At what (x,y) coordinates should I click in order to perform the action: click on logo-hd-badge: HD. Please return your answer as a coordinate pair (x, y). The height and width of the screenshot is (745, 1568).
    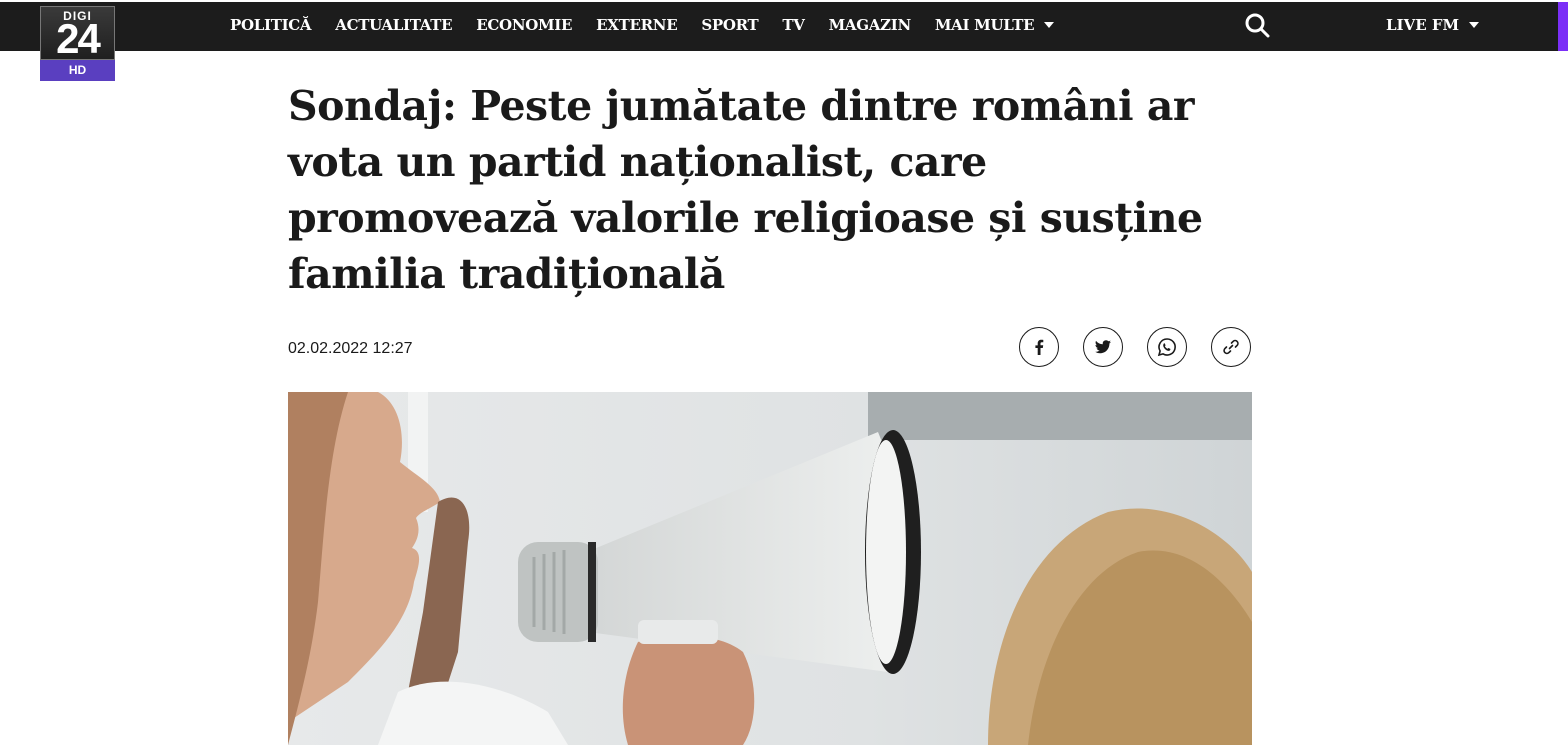
    Looking at the image, I should click on (77, 70).